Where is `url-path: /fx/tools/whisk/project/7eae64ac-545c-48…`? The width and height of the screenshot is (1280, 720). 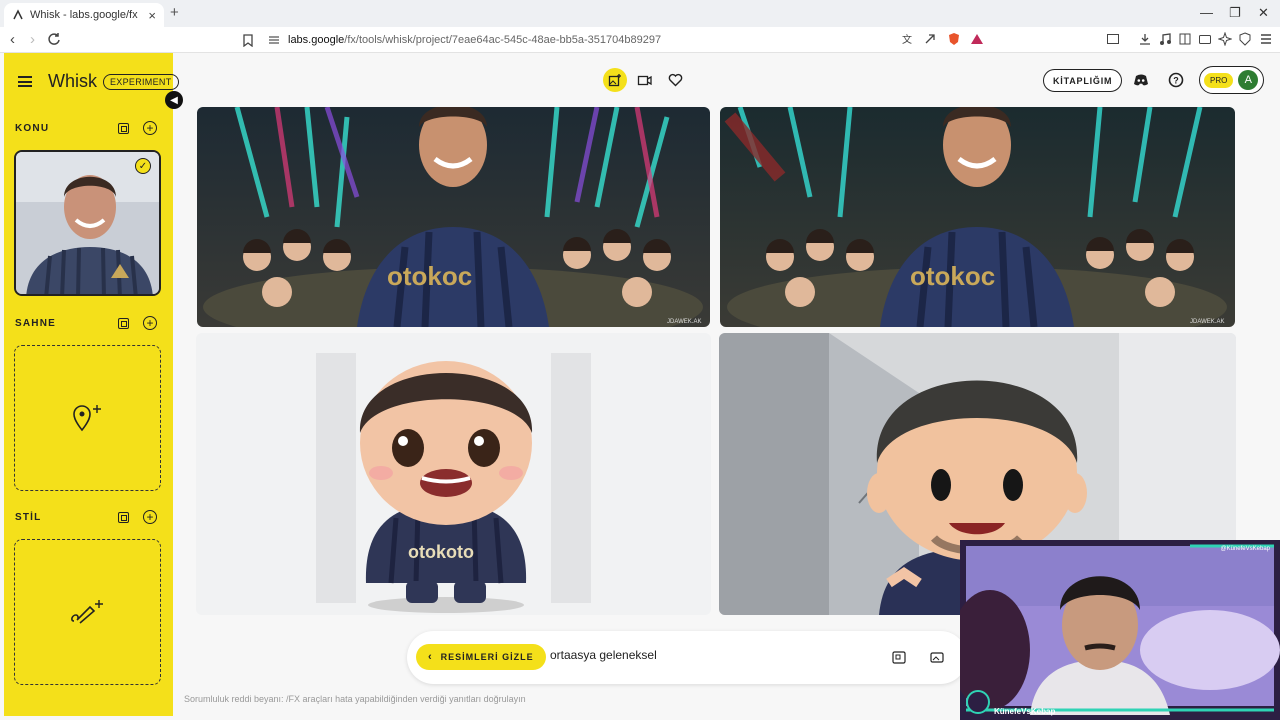 url-path: /fx/tools/whisk/project/7eae64ac-545c-48… is located at coordinates (503, 40).